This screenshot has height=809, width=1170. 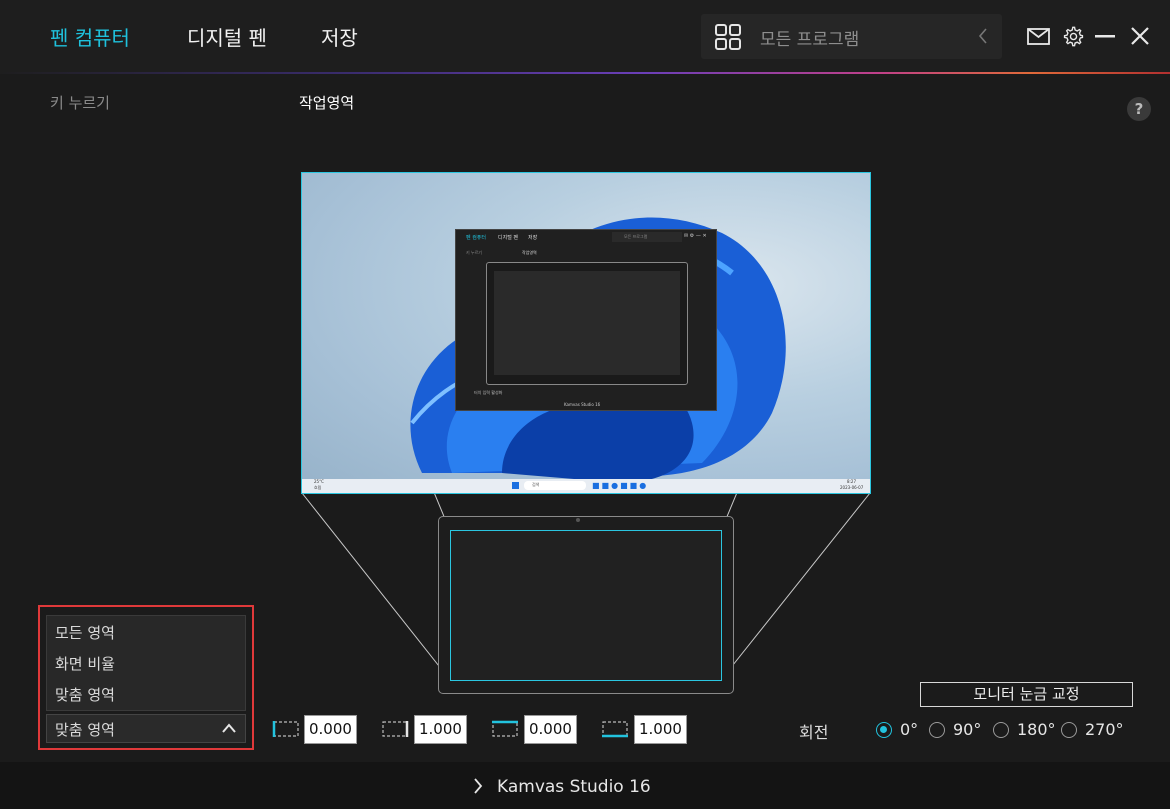 What do you see at coordinates (508, 238) in the screenshot?
I see `preview-tab-digital-pen: 디지털 펜` at bounding box center [508, 238].